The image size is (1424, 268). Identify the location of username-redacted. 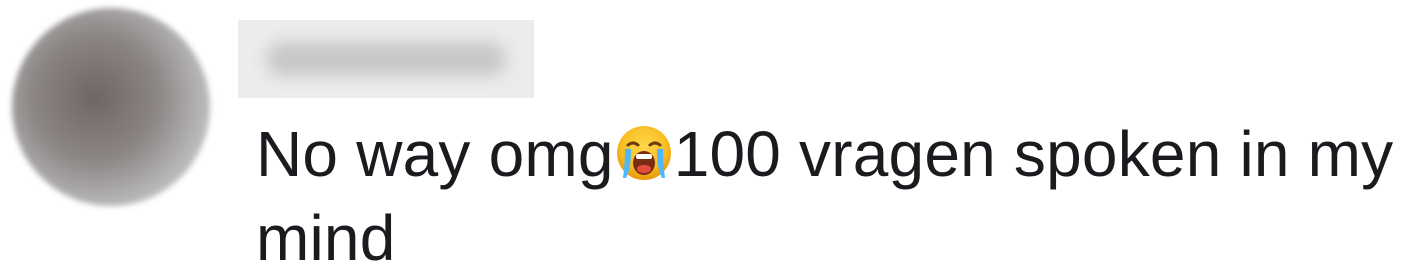
(386, 59).